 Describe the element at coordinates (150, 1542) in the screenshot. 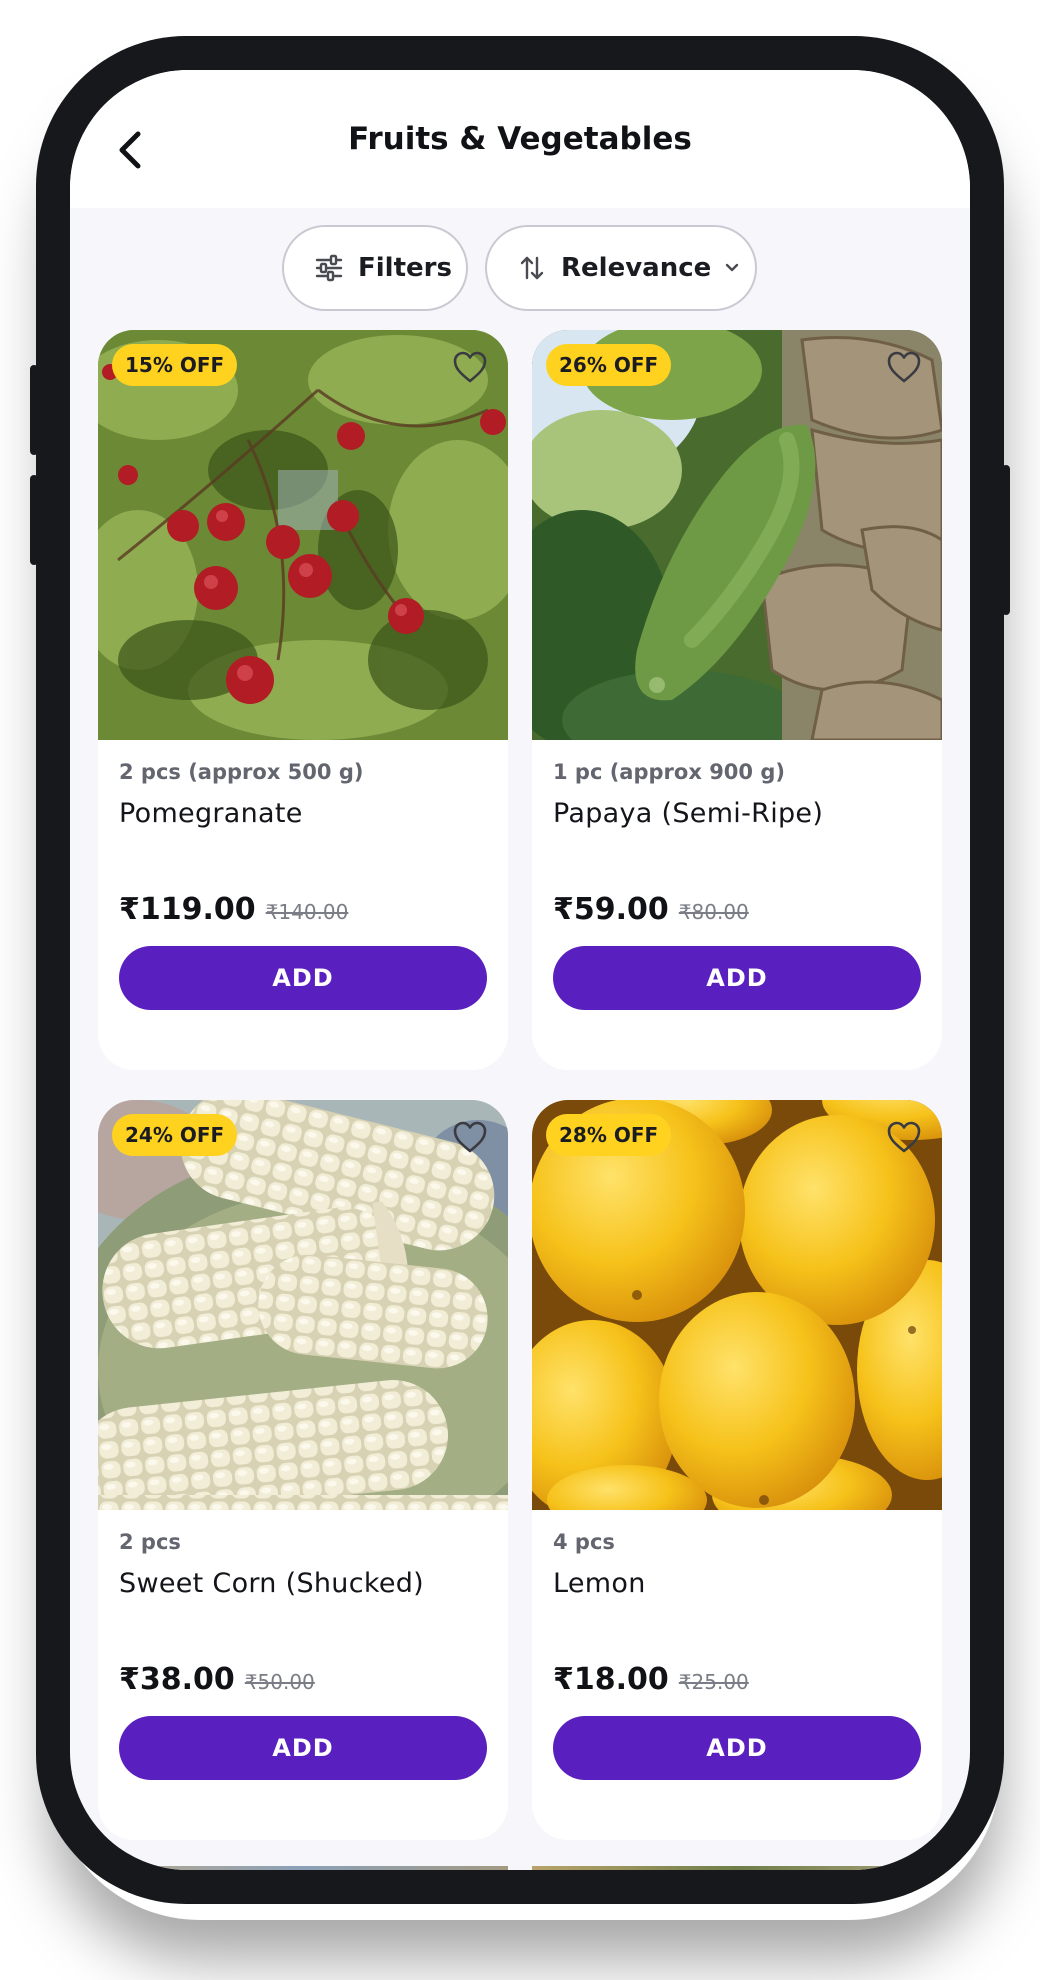

I see `product-quantity: 2 pcs` at that location.